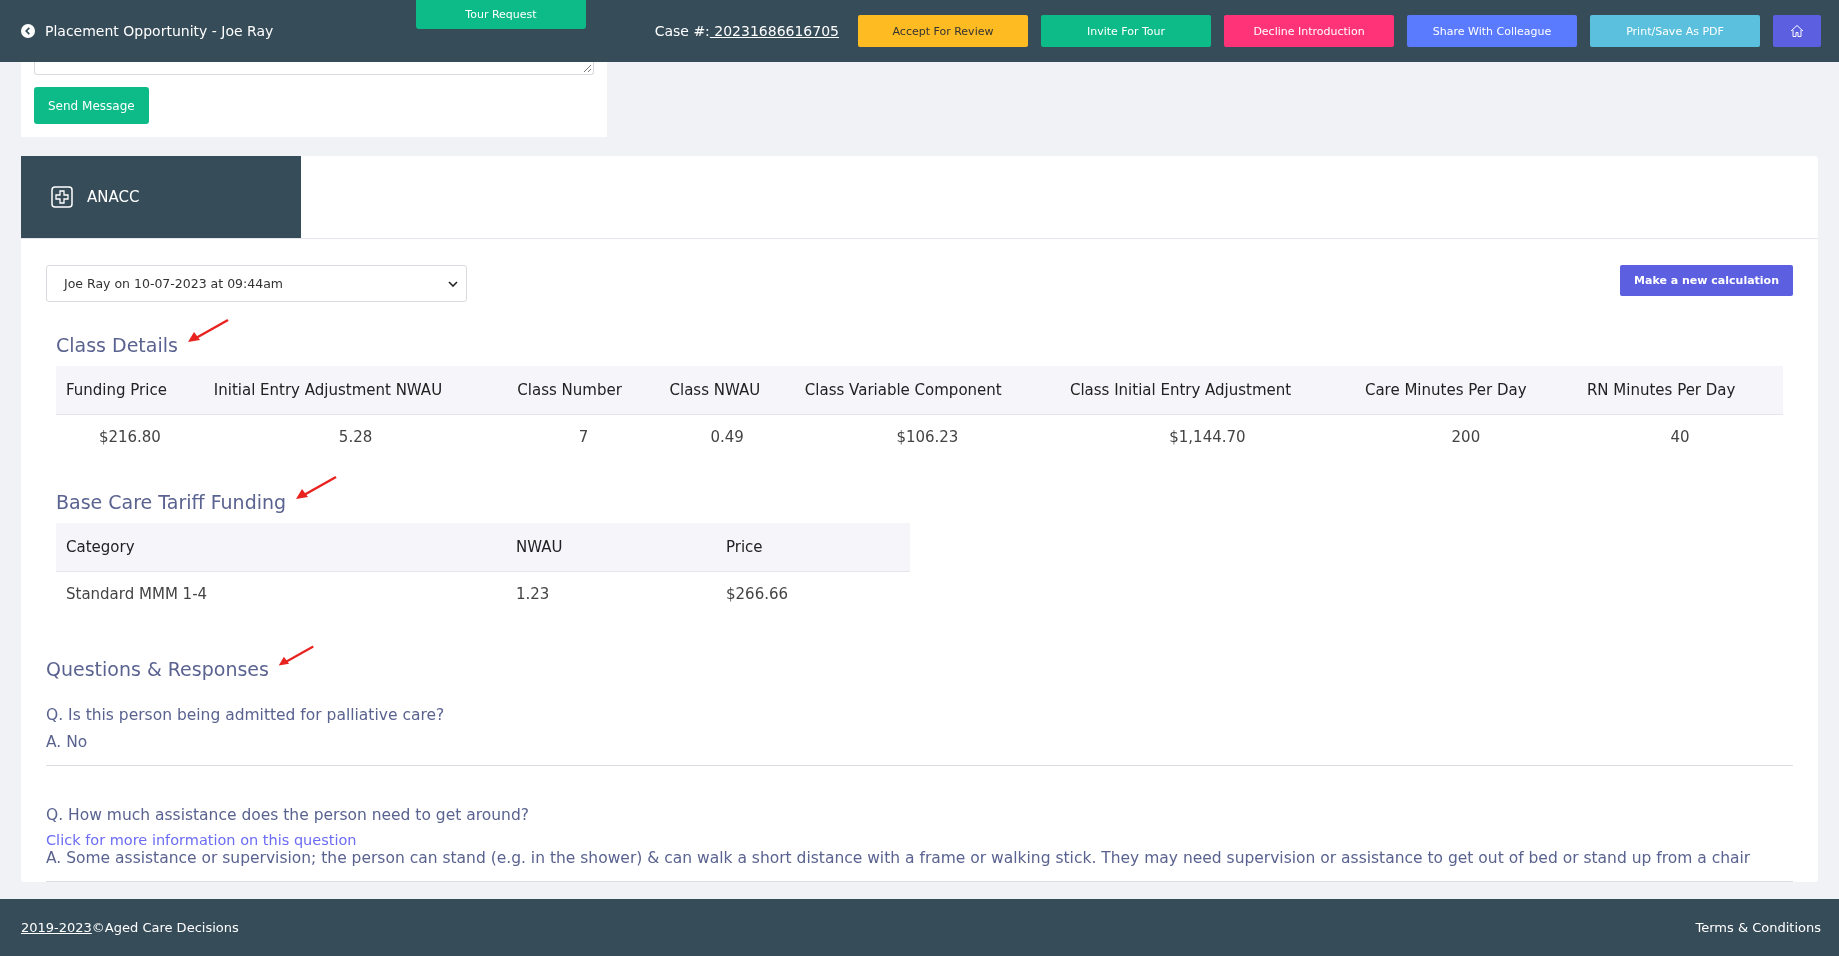  I want to click on column-header: Category, so click(281, 547).